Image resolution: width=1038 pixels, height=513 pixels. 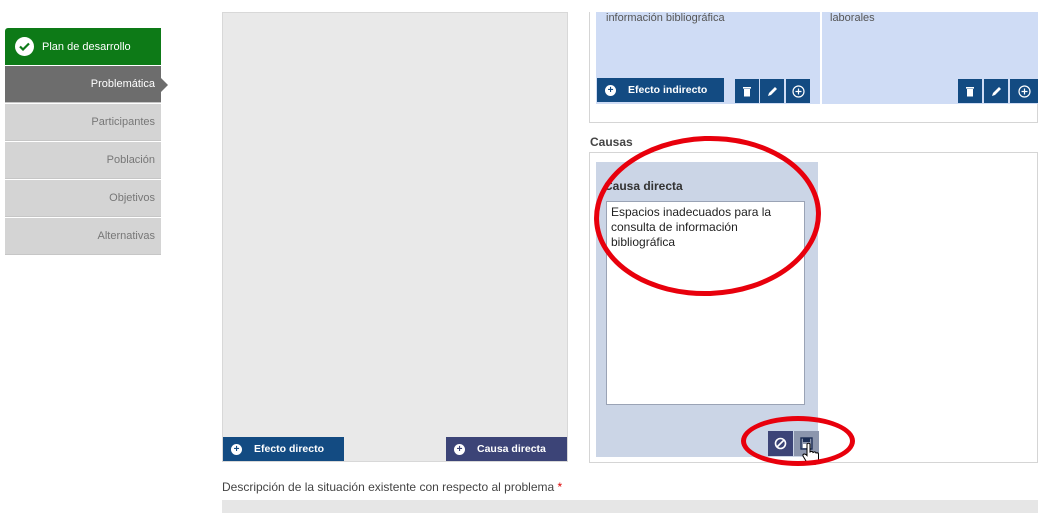 What do you see at coordinates (289, 449) in the screenshot?
I see `button-label: Efecto directo` at bounding box center [289, 449].